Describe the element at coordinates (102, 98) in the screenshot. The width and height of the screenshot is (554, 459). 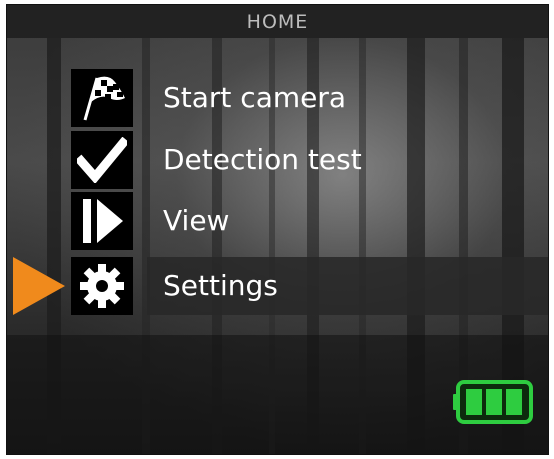
I see `checkered-flag-icon` at that location.